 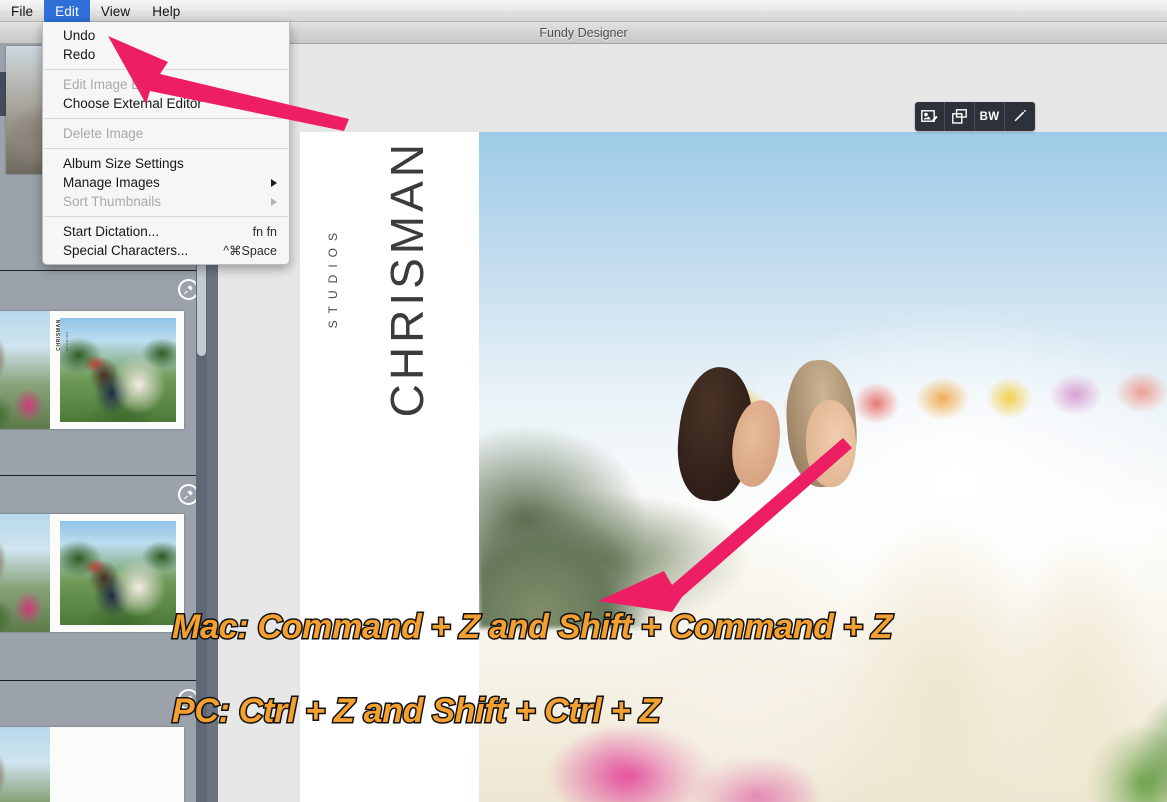 I want to click on menu-item-choose-external-editor: Choose External Editor, so click(x=166, y=103).